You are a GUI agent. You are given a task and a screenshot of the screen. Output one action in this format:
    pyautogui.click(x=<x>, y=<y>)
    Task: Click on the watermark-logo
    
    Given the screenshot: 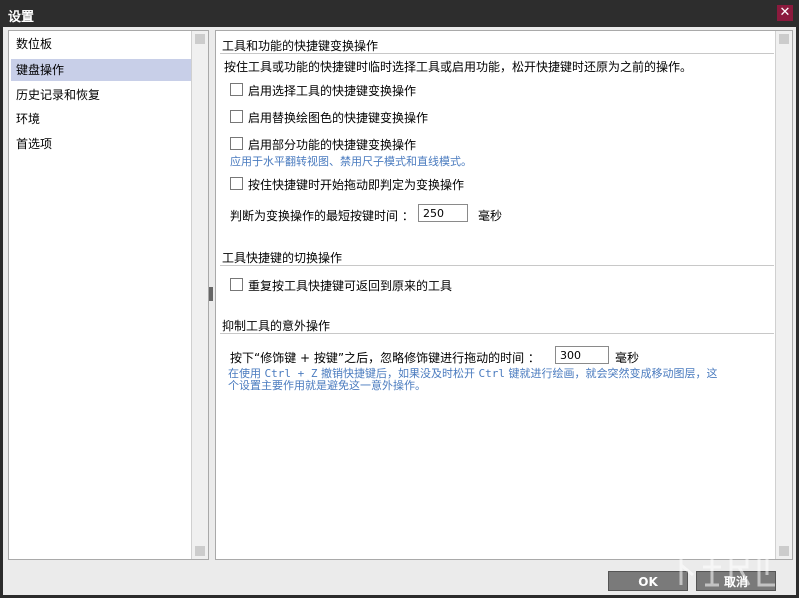 What is the action you would take?
    pyautogui.click(x=723, y=568)
    